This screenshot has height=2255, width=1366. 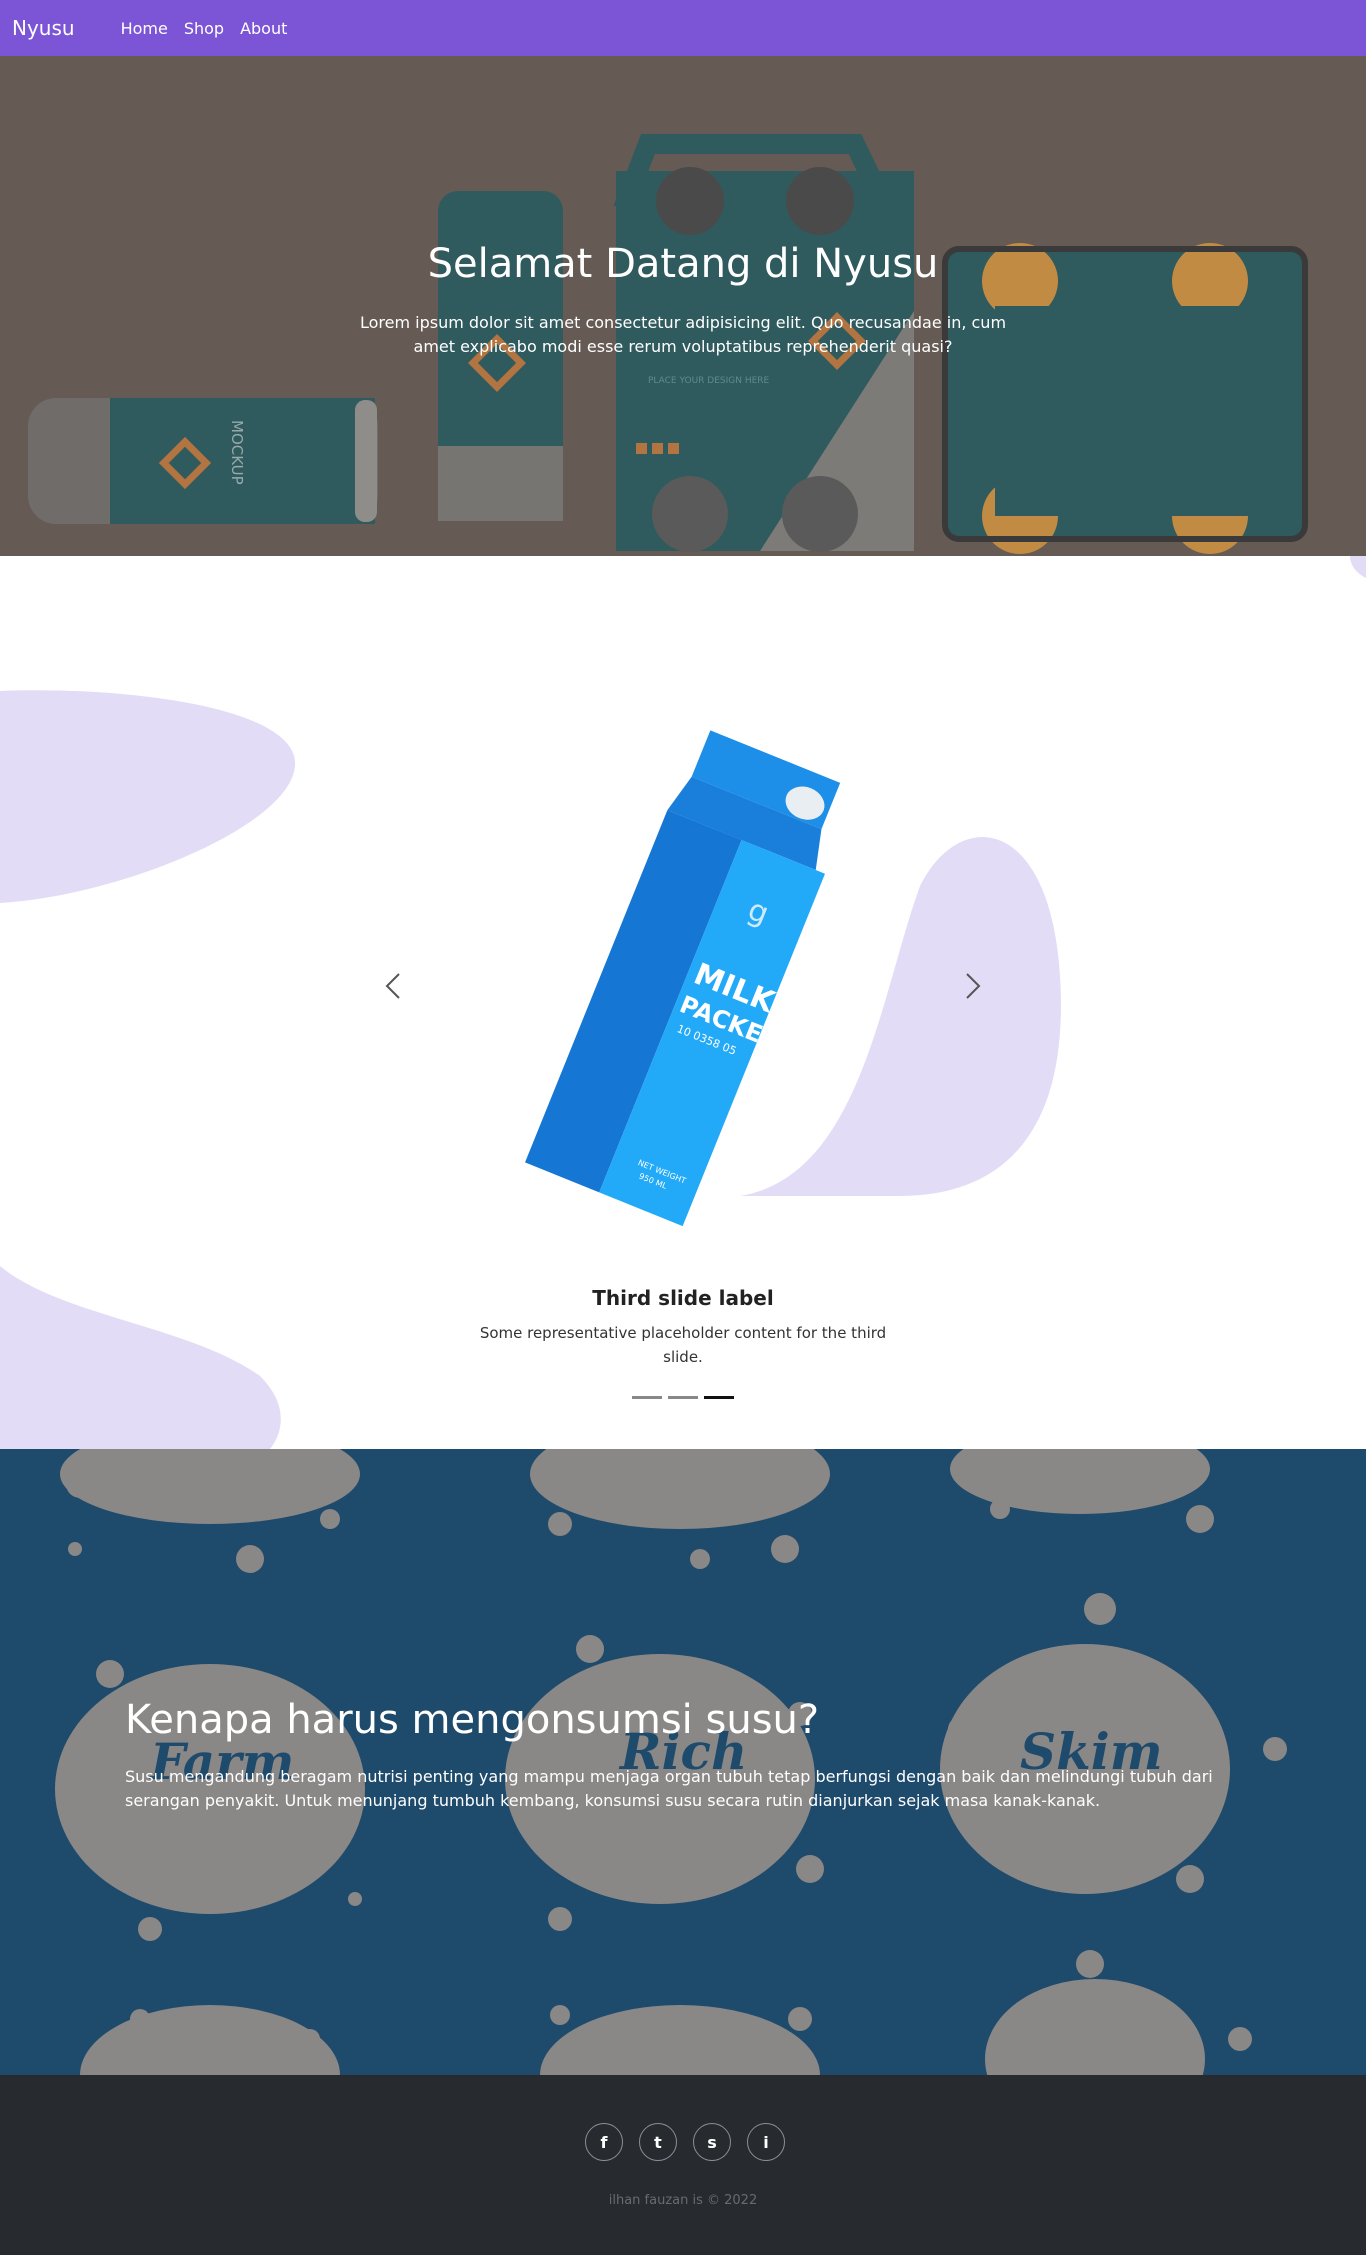 I want to click on carousel-next-button, so click(x=973, y=986).